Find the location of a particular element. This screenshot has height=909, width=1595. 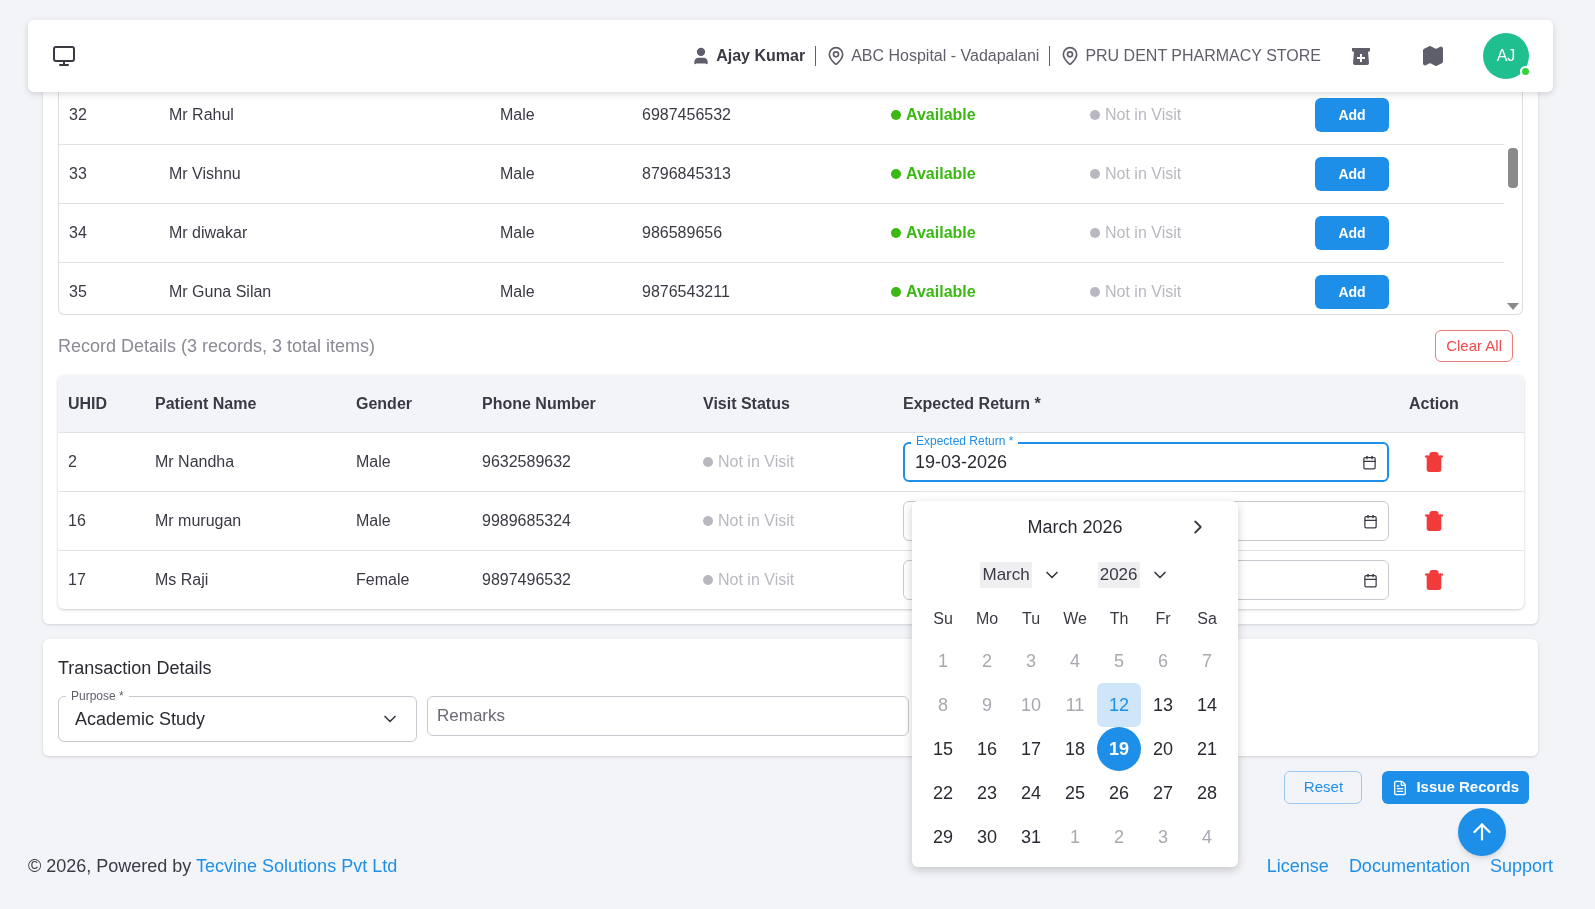

column-header: Visit Status is located at coordinates (747, 403).